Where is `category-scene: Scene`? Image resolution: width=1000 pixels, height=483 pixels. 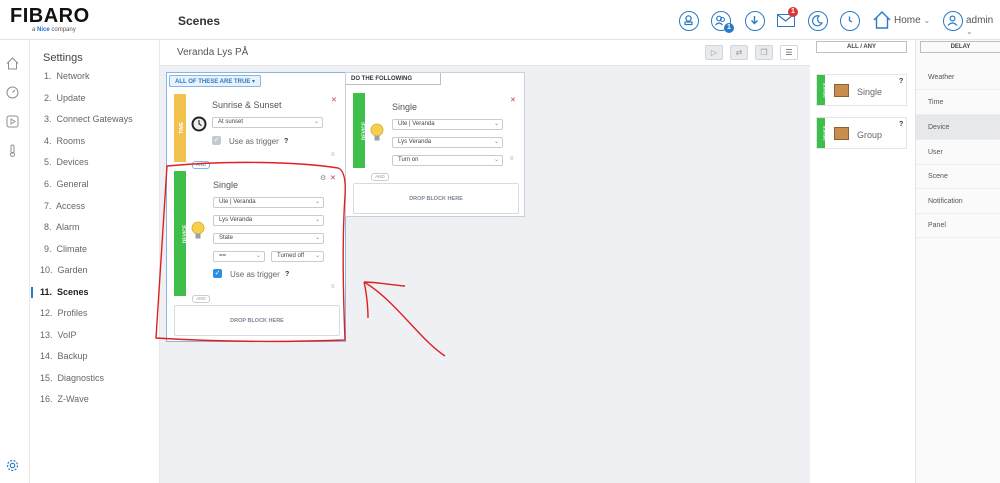
category-scene: Scene is located at coordinates (958, 176).